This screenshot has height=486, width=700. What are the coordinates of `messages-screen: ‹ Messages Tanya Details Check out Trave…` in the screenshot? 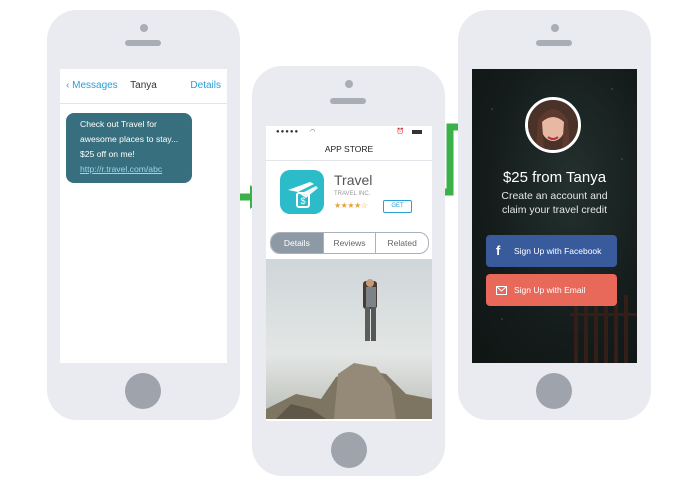 It's located at (143, 216).